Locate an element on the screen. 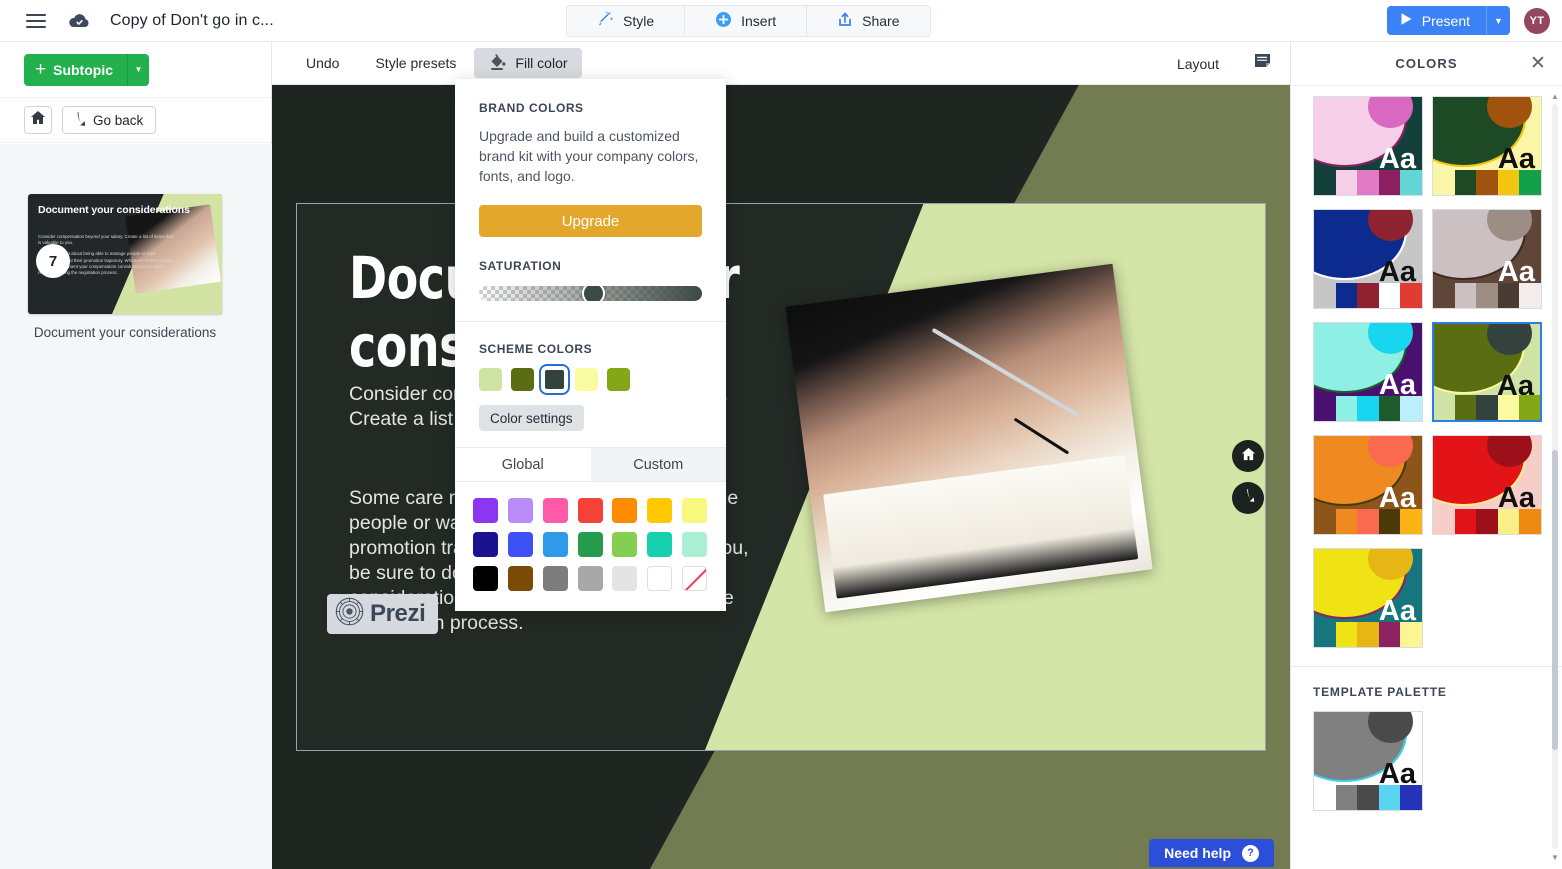  go-back-label: Go back is located at coordinates (118, 120).